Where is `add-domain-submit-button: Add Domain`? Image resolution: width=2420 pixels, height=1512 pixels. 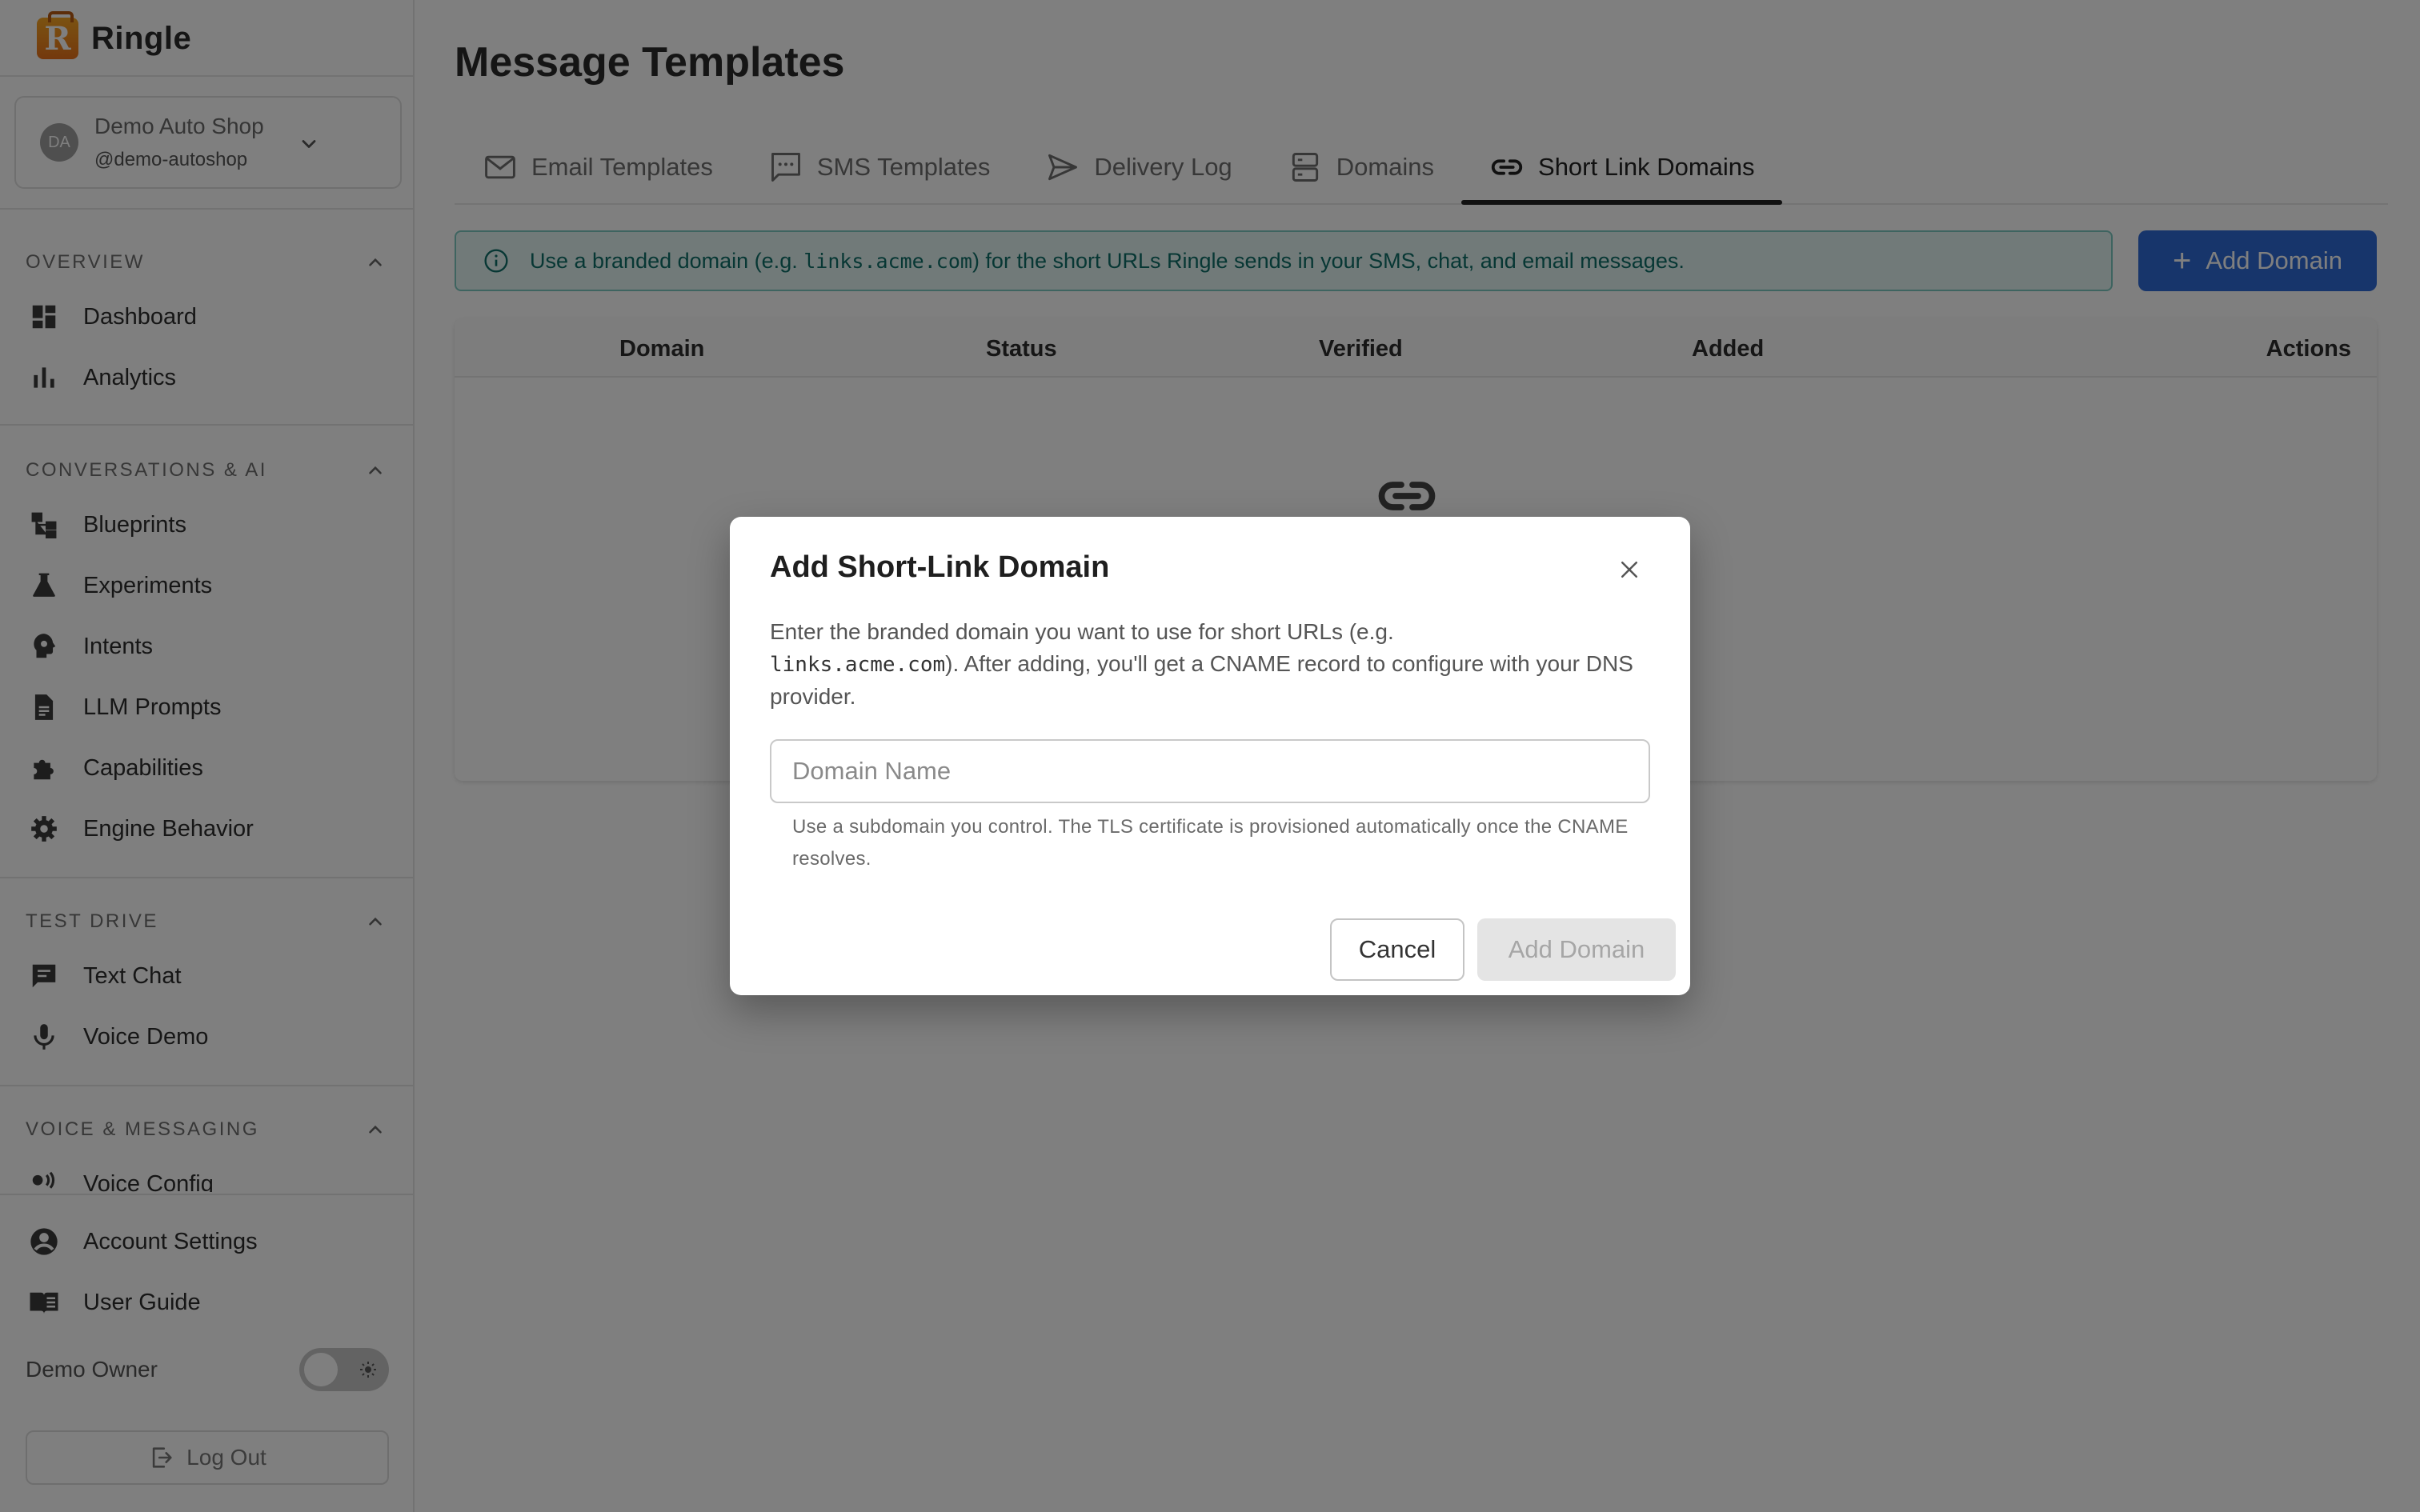
add-domain-submit-button: Add Domain is located at coordinates (1576, 949).